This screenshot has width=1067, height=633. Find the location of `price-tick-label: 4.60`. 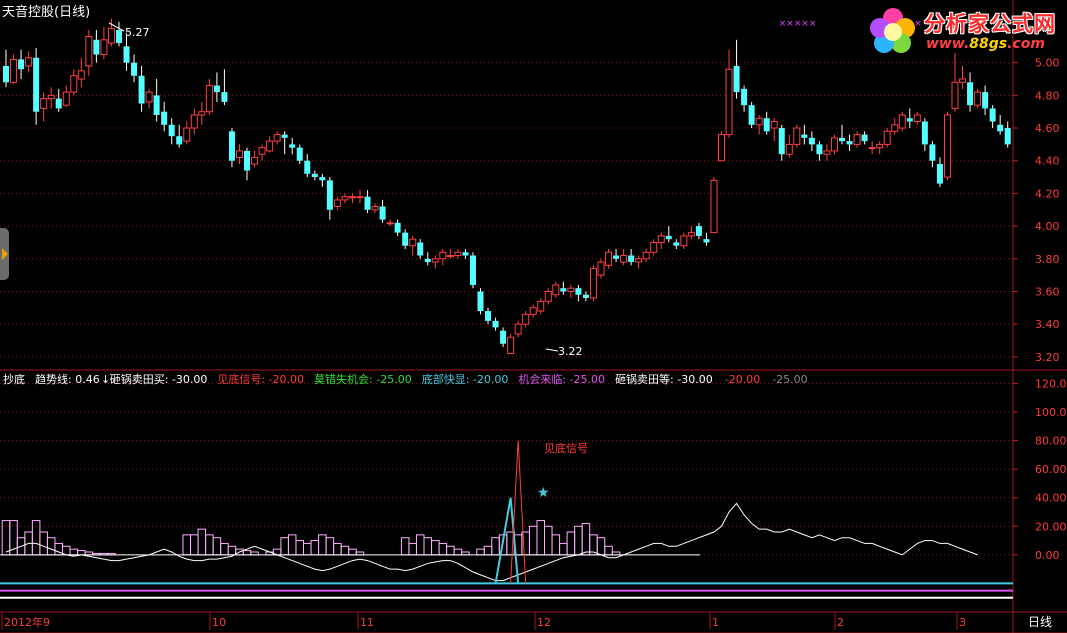

price-tick-label: 4.60 is located at coordinates (1047, 128).